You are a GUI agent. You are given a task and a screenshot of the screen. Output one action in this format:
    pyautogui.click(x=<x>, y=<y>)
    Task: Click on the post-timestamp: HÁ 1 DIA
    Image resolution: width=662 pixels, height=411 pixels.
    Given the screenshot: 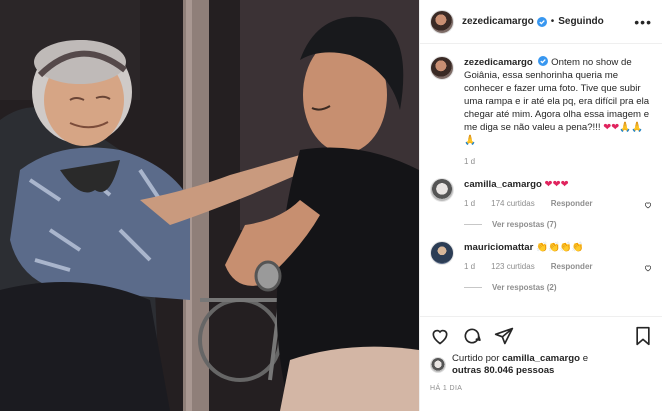 What is the action you would take?
    pyautogui.click(x=541, y=388)
    